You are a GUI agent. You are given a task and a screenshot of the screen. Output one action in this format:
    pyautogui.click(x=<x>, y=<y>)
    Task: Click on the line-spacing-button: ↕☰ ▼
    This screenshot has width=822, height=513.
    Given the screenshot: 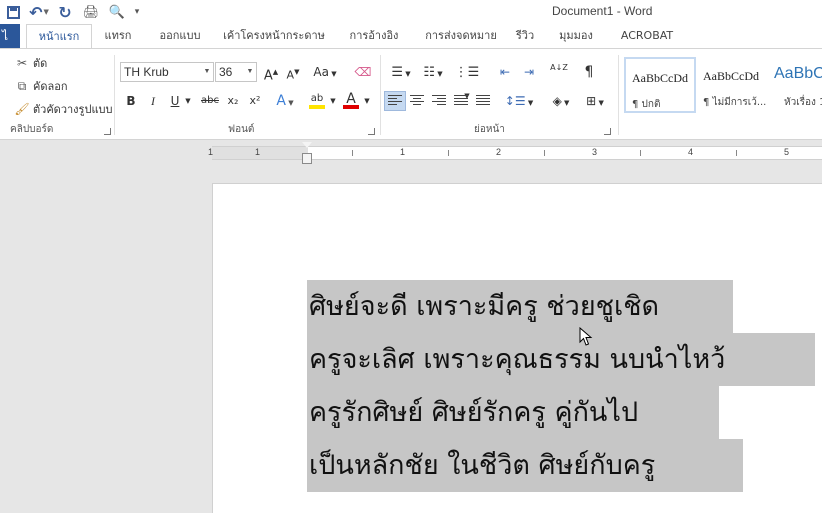 What is the action you would take?
    pyautogui.click(x=519, y=101)
    